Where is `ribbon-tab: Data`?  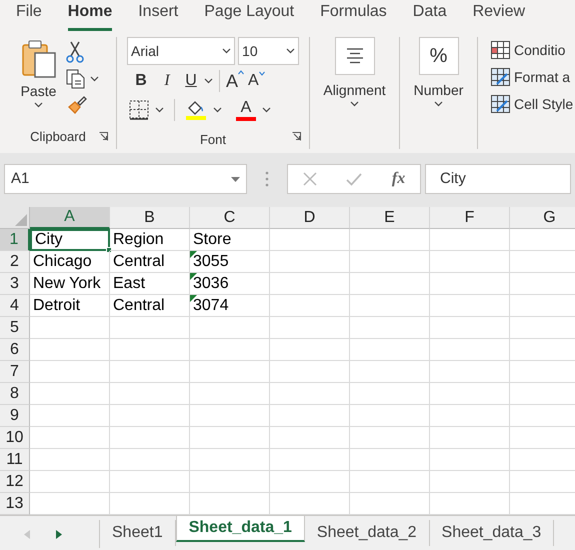 ribbon-tab: Data is located at coordinates (429, 15).